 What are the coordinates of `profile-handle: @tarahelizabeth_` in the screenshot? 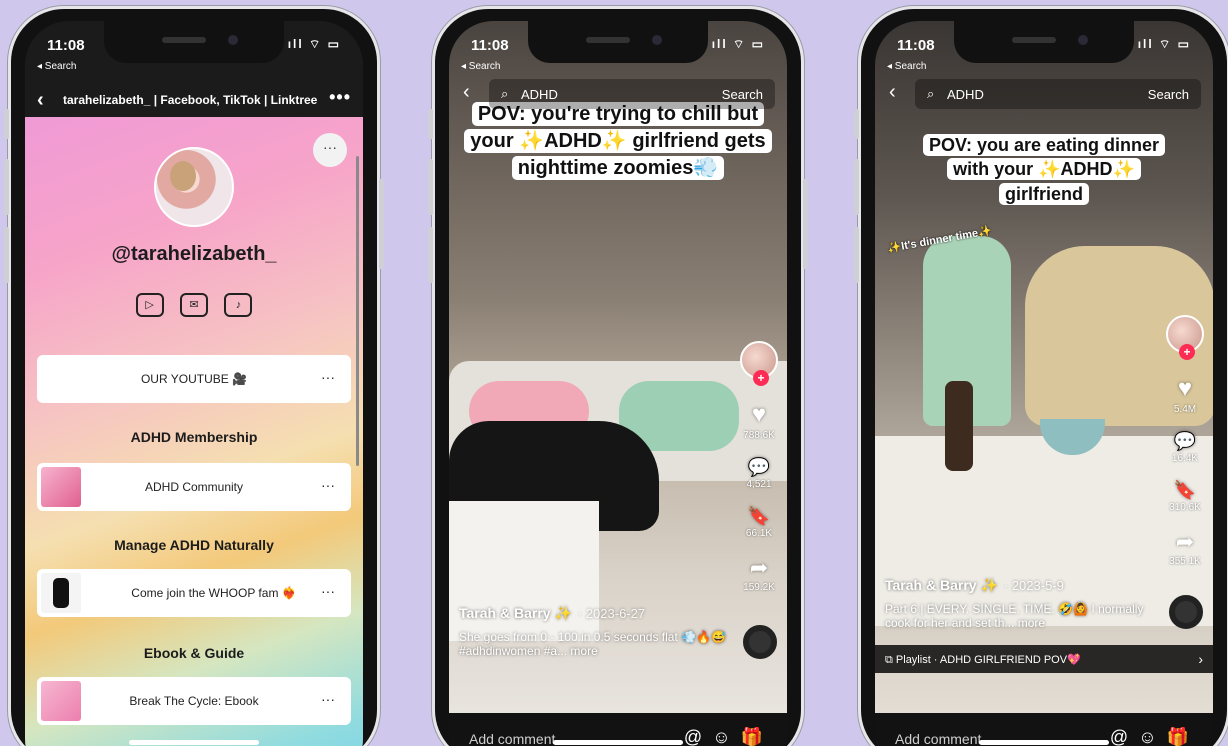 It's located at (194, 254).